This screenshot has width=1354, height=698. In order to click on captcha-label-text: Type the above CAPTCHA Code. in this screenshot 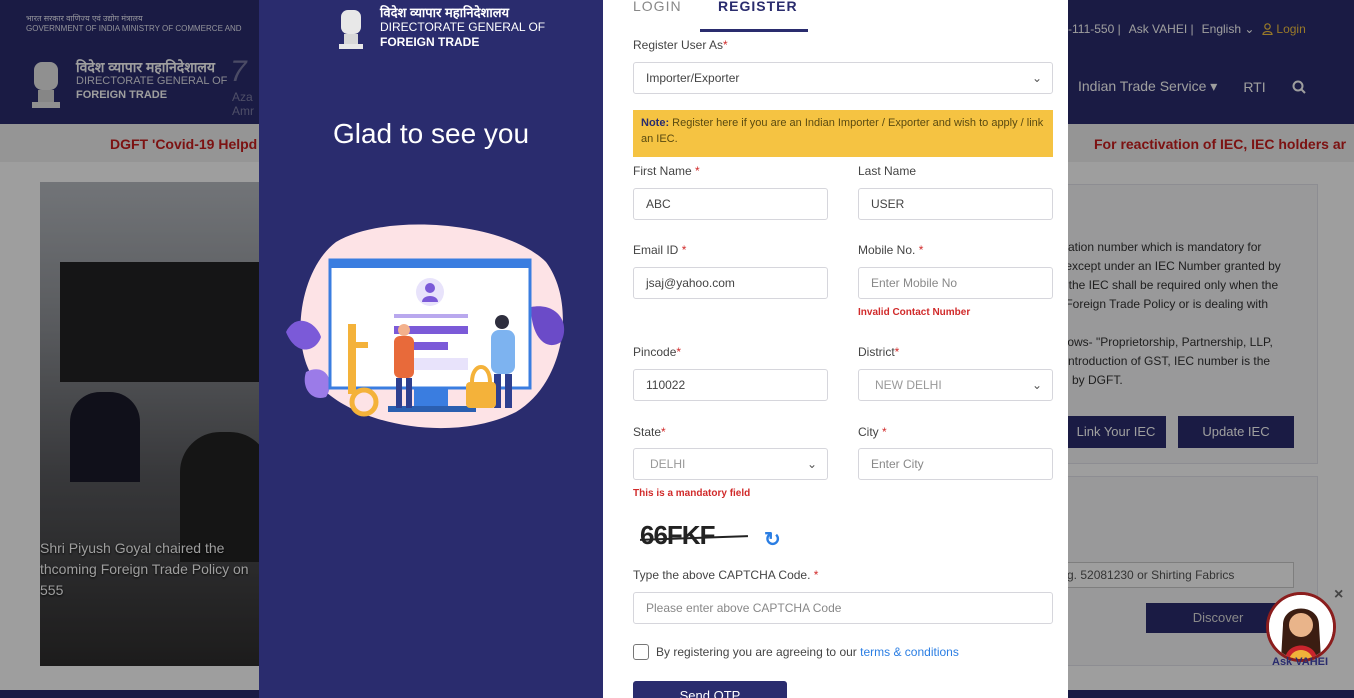, I will do `click(722, 575)`.